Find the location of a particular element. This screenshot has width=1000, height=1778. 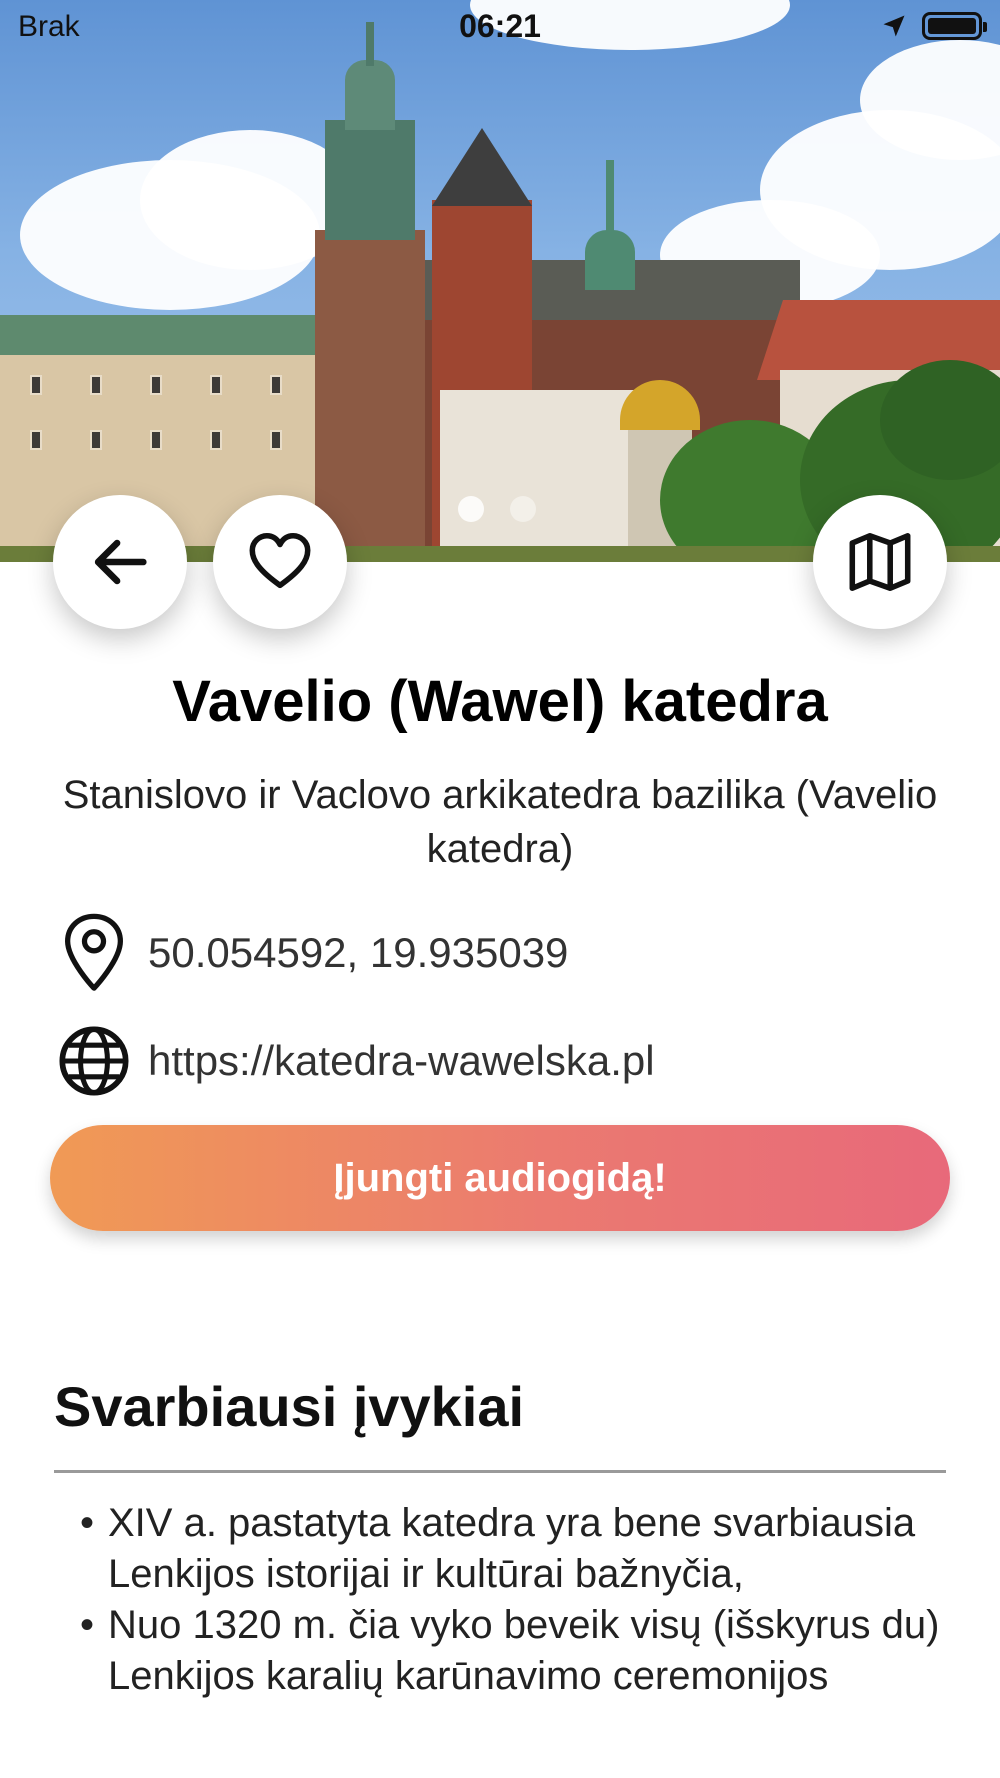

location-arrow-icon is located at coordinates (894, 26).